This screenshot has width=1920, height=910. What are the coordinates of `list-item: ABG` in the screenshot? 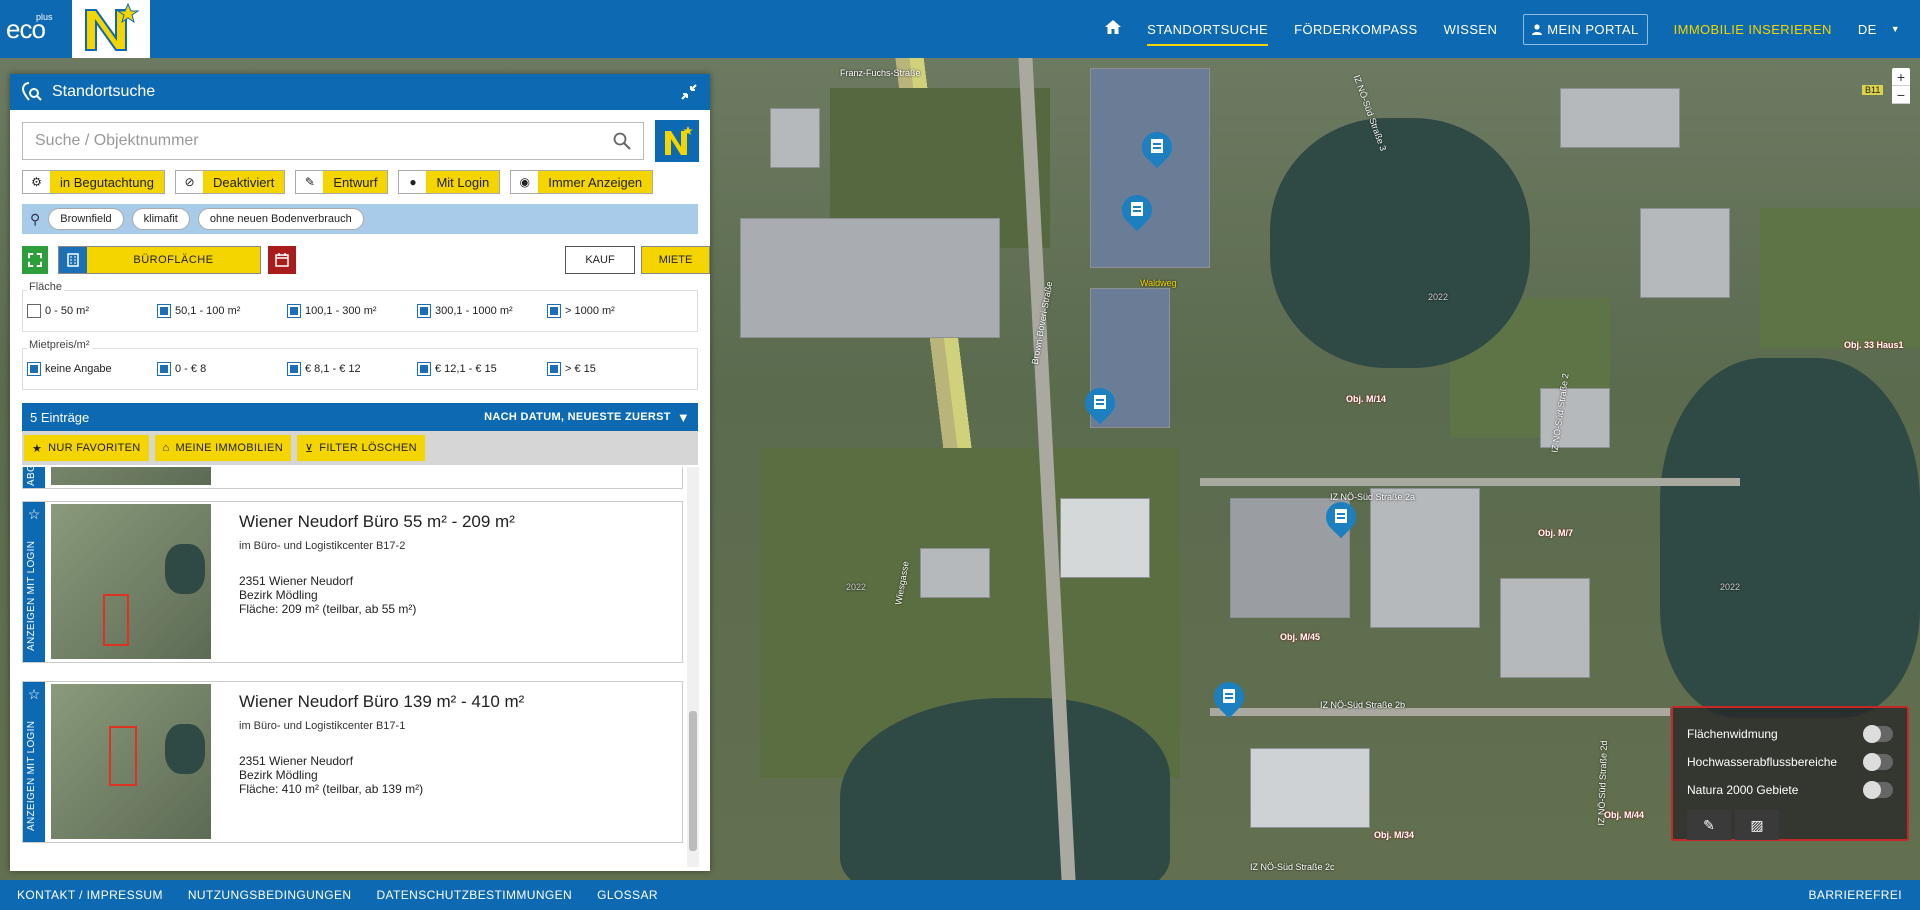 It's located at (352, 478).